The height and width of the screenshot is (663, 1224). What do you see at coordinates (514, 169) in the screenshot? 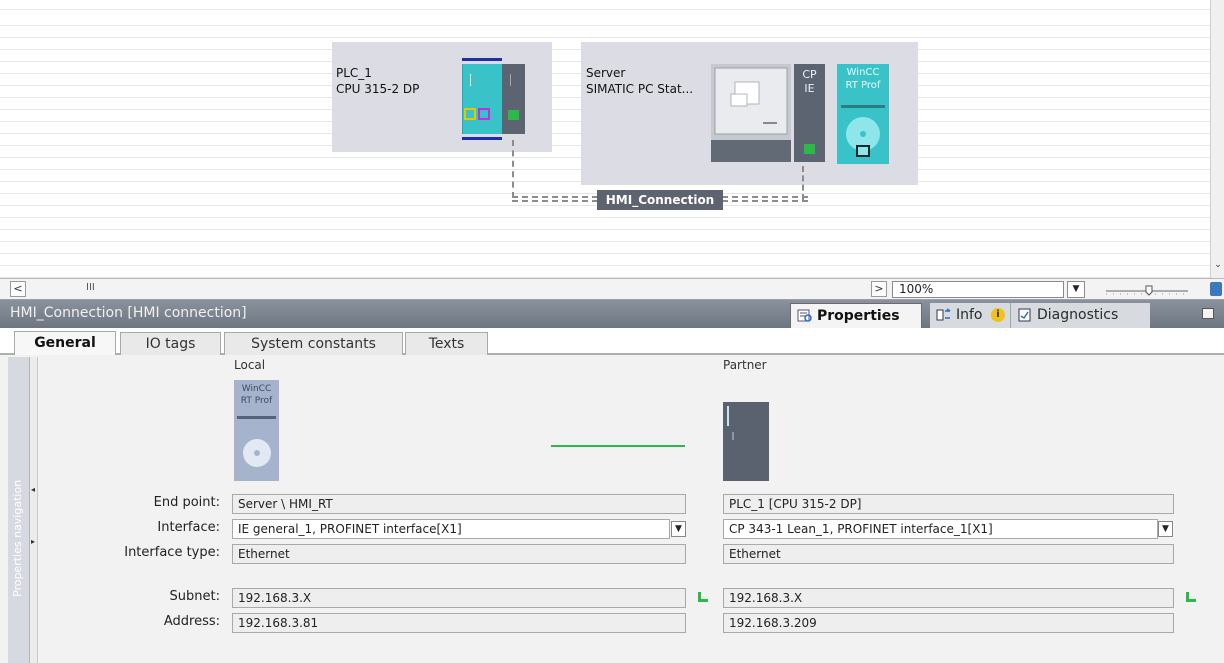
I see `connection-line-plc-down` at bounding box center [514, 169].